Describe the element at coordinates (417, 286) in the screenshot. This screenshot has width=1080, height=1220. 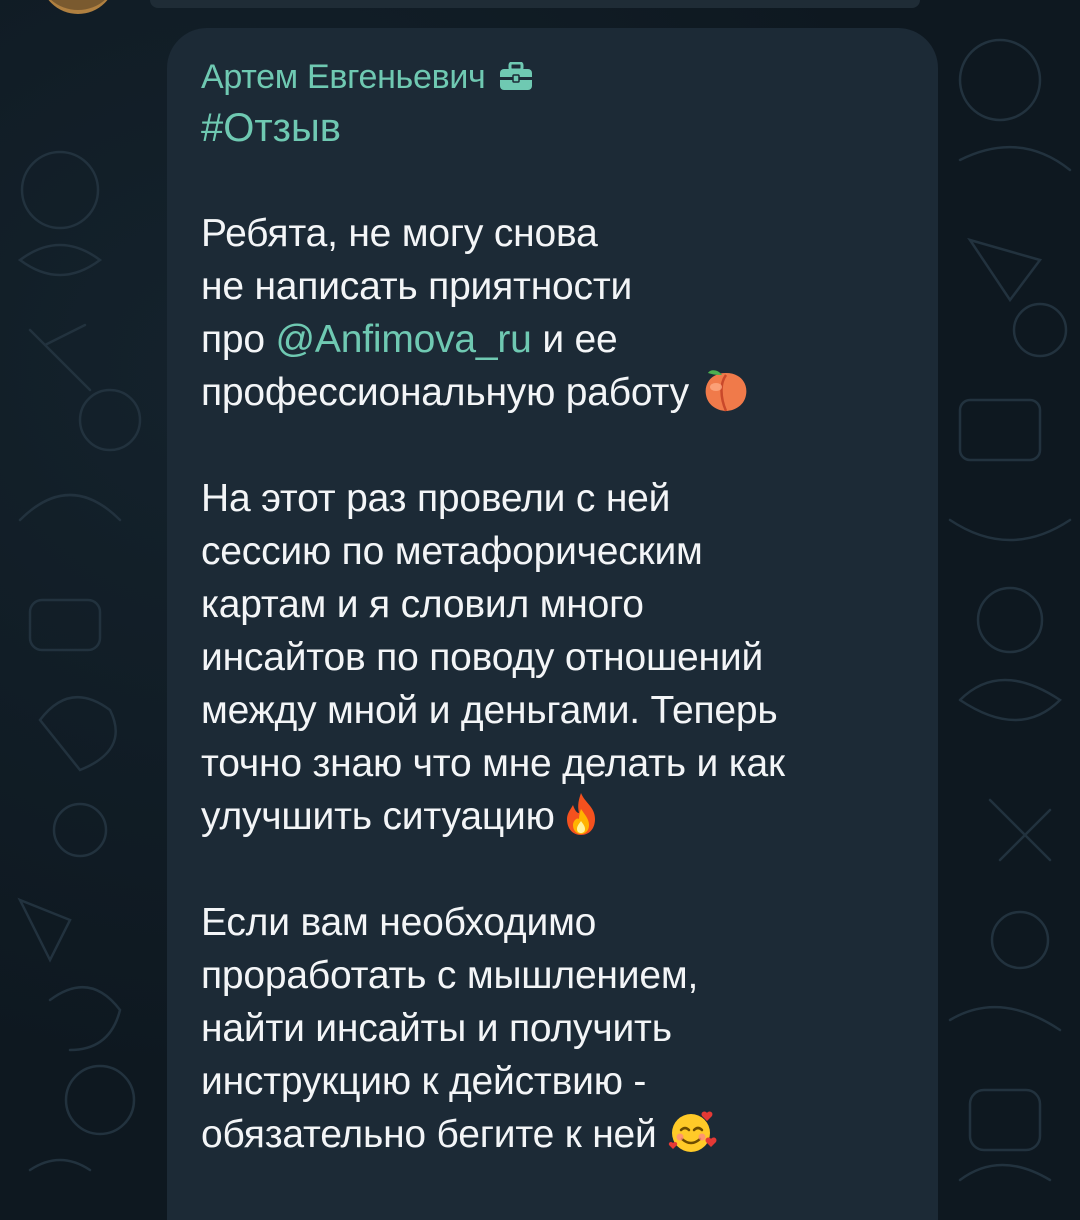
I see `message-line: не написать приятности` at that location.